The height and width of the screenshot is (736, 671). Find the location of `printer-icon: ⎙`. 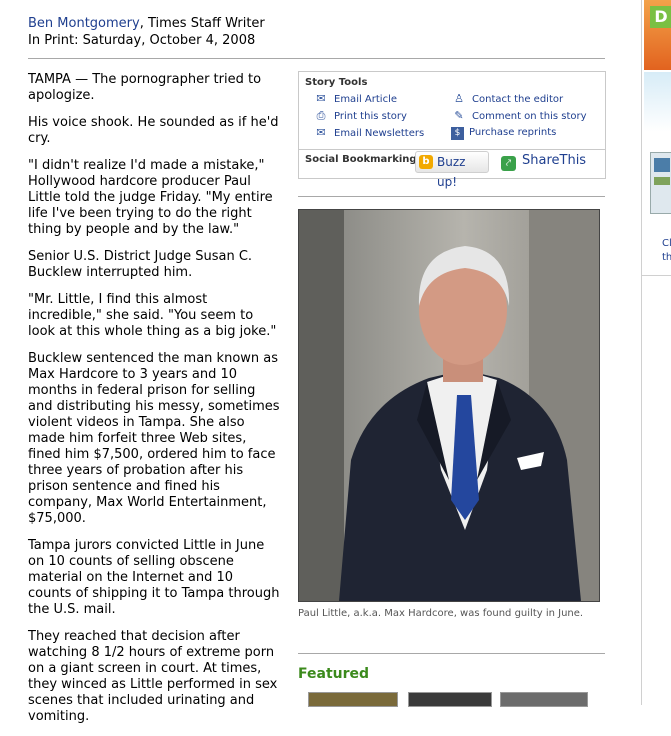

printer-icon: ⎙ is located at coordinates (321, 115).